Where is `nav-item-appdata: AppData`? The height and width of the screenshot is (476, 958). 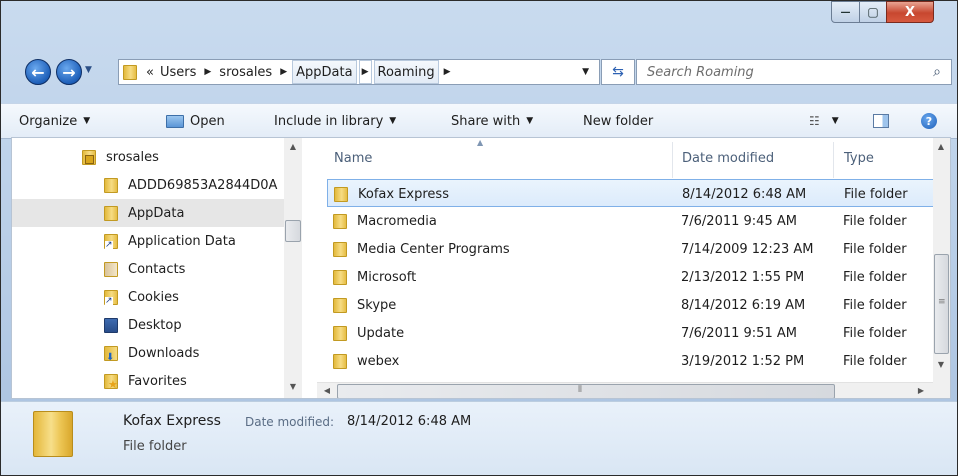
nav-item-appdata: AppData is located at coordinates (148, 213).